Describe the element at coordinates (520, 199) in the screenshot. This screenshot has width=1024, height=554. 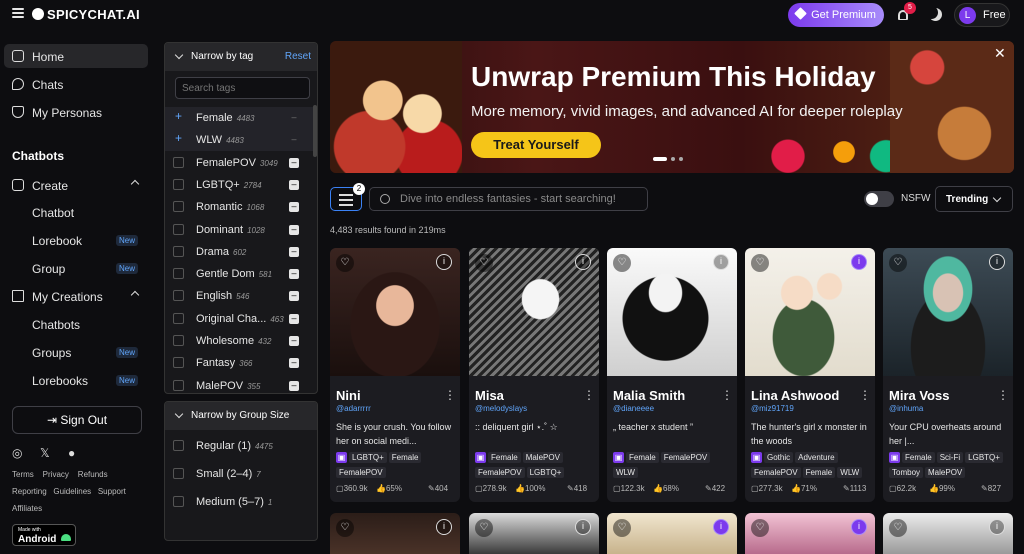
I see `search-input` at that location.